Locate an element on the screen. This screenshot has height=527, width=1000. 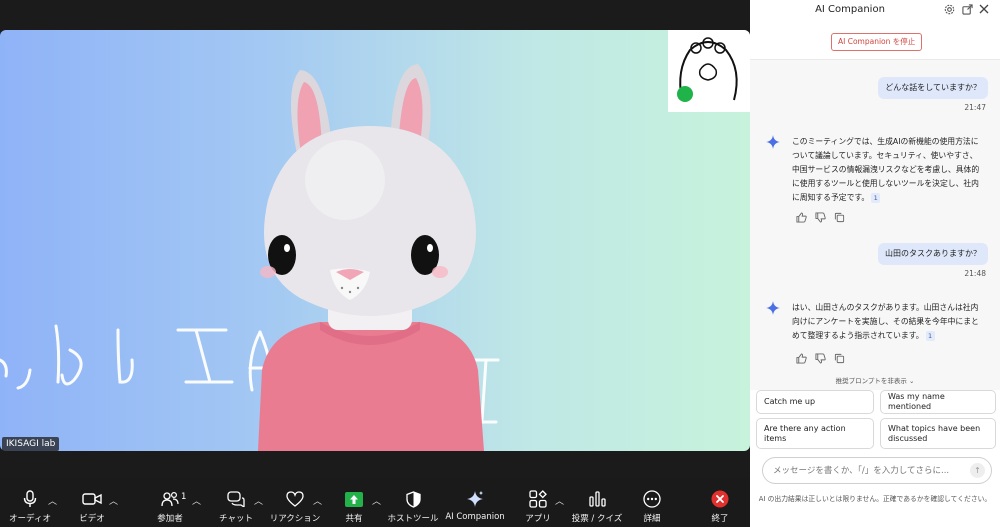
share-button: 共有 is located at coordinates (354, 502).